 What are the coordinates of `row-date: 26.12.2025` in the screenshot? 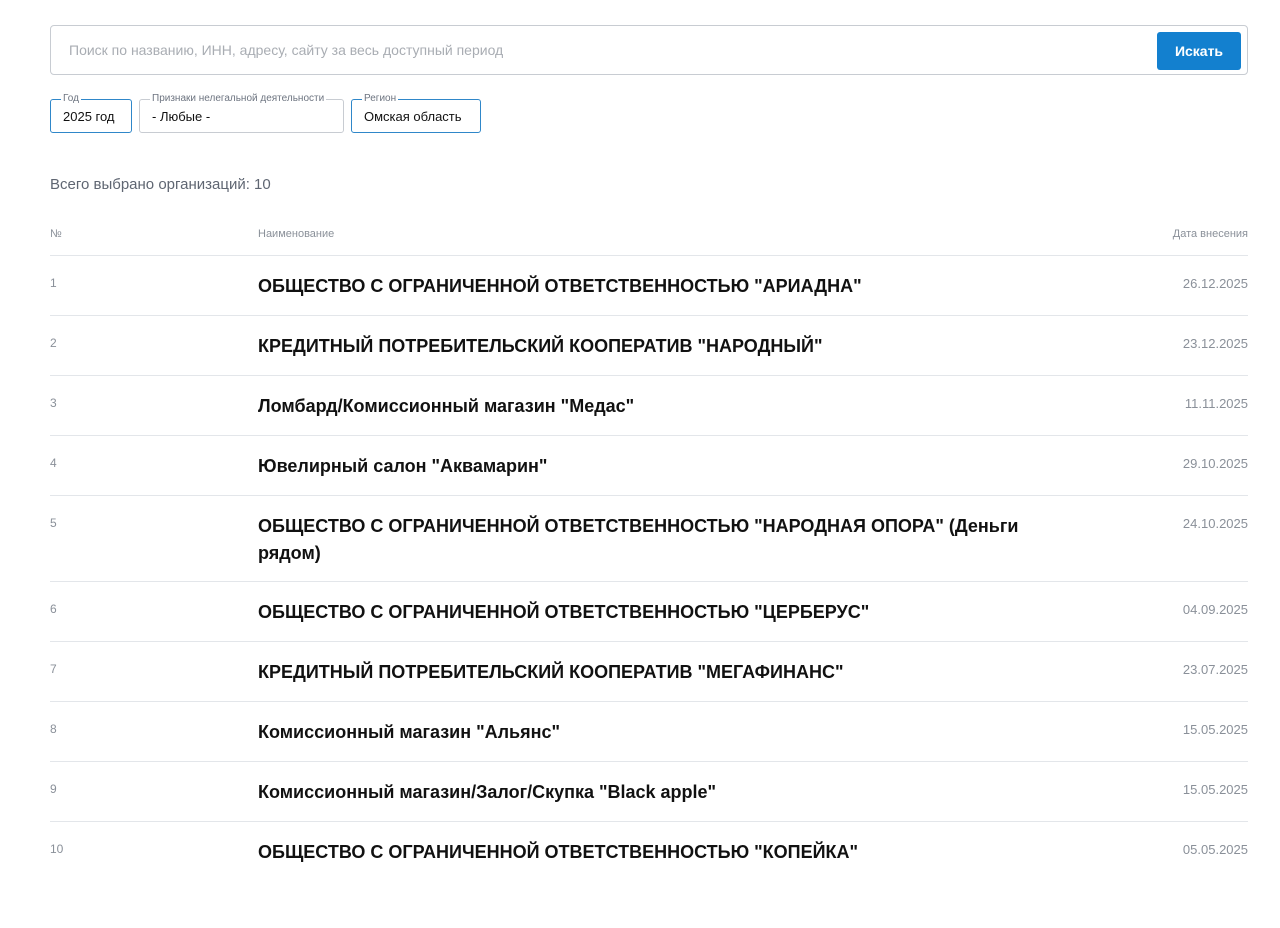 It's located at (1215, 283).